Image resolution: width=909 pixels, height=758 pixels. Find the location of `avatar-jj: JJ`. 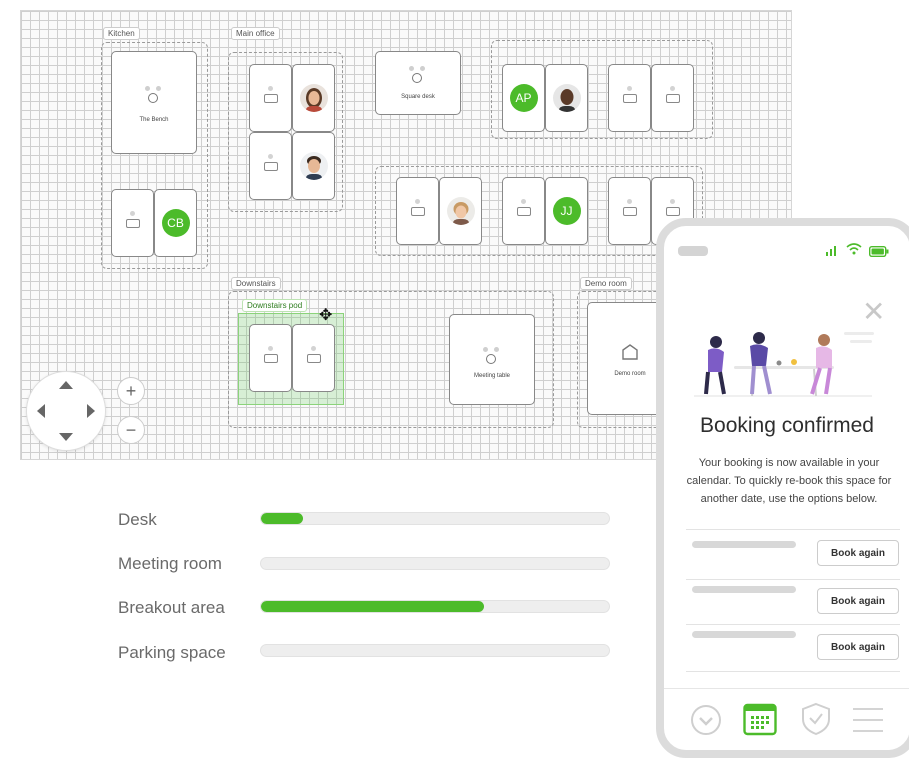

avatar-jj: JJ is located at coordinates (566, 211).